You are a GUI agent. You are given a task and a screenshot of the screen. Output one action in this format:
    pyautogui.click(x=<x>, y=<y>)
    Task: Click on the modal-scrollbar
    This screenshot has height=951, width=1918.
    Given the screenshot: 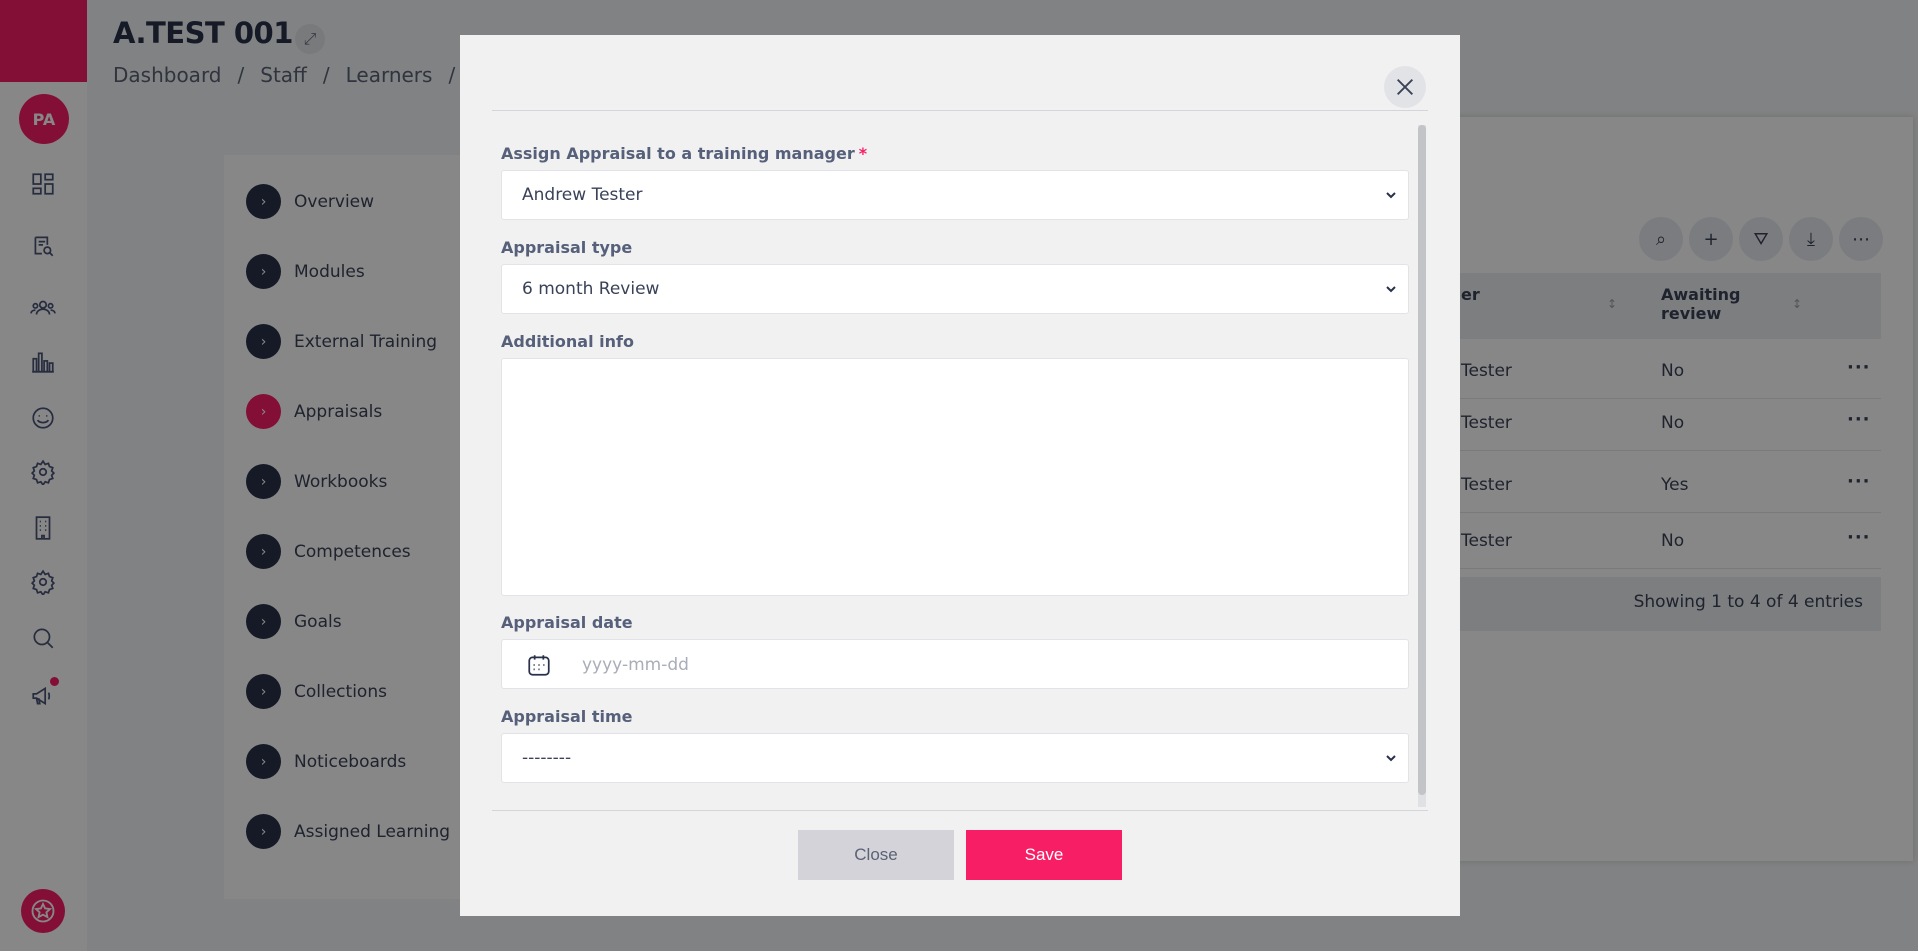 What is the action you would take?
    pyautogui.click(x=1422, y=466)
    